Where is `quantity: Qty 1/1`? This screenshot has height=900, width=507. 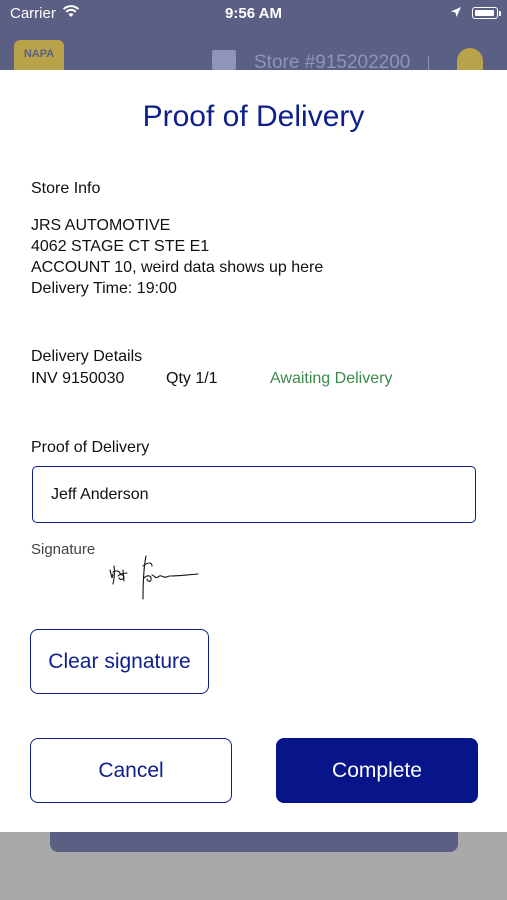
quantity: Qty 1/1 is located at coordinates (192, 378).